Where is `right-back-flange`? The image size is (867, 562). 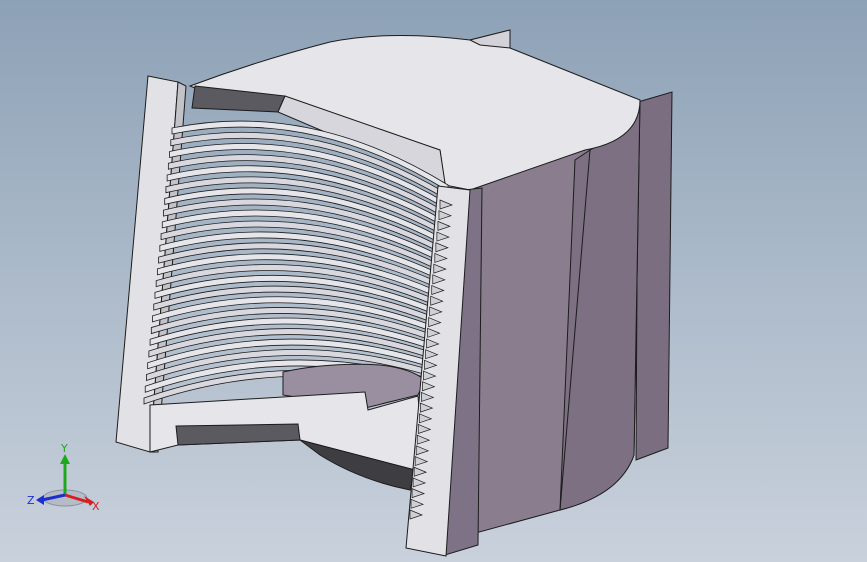 right-back-flange is located at coordinates (654, 276).